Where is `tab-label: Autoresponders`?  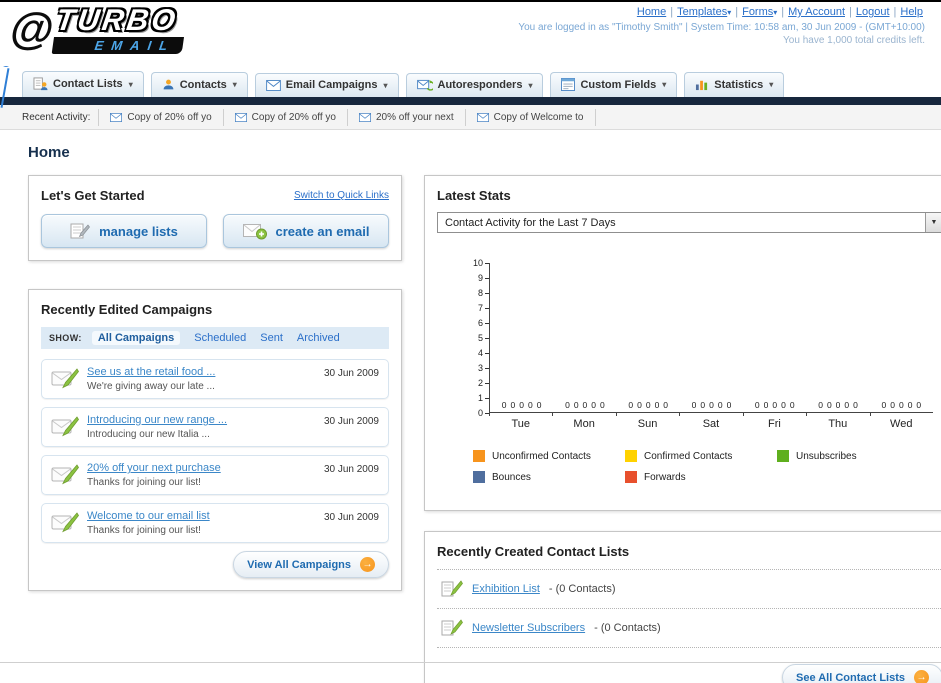 tab-label: Autoresponders is located at coordinates (480, 85).